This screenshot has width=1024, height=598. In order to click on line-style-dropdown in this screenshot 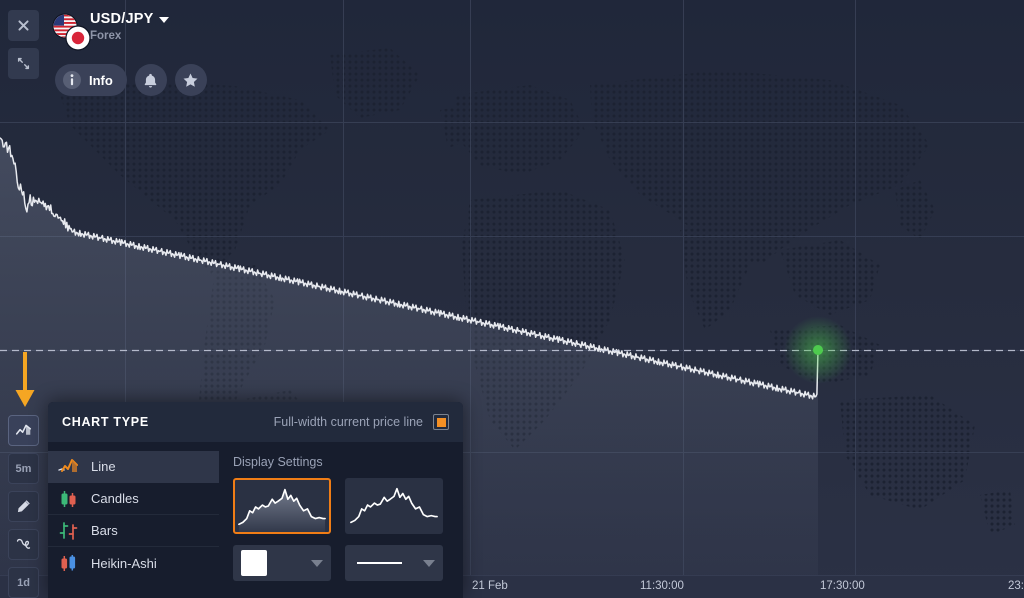, I will do `click(394, 563)`.